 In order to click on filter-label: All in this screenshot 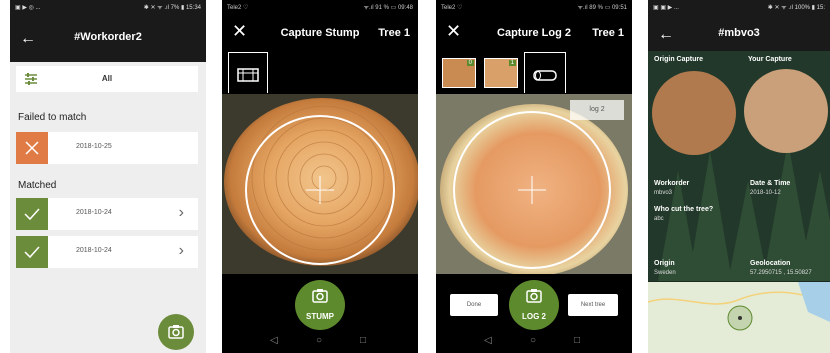, I will do `click(107, 78)`.